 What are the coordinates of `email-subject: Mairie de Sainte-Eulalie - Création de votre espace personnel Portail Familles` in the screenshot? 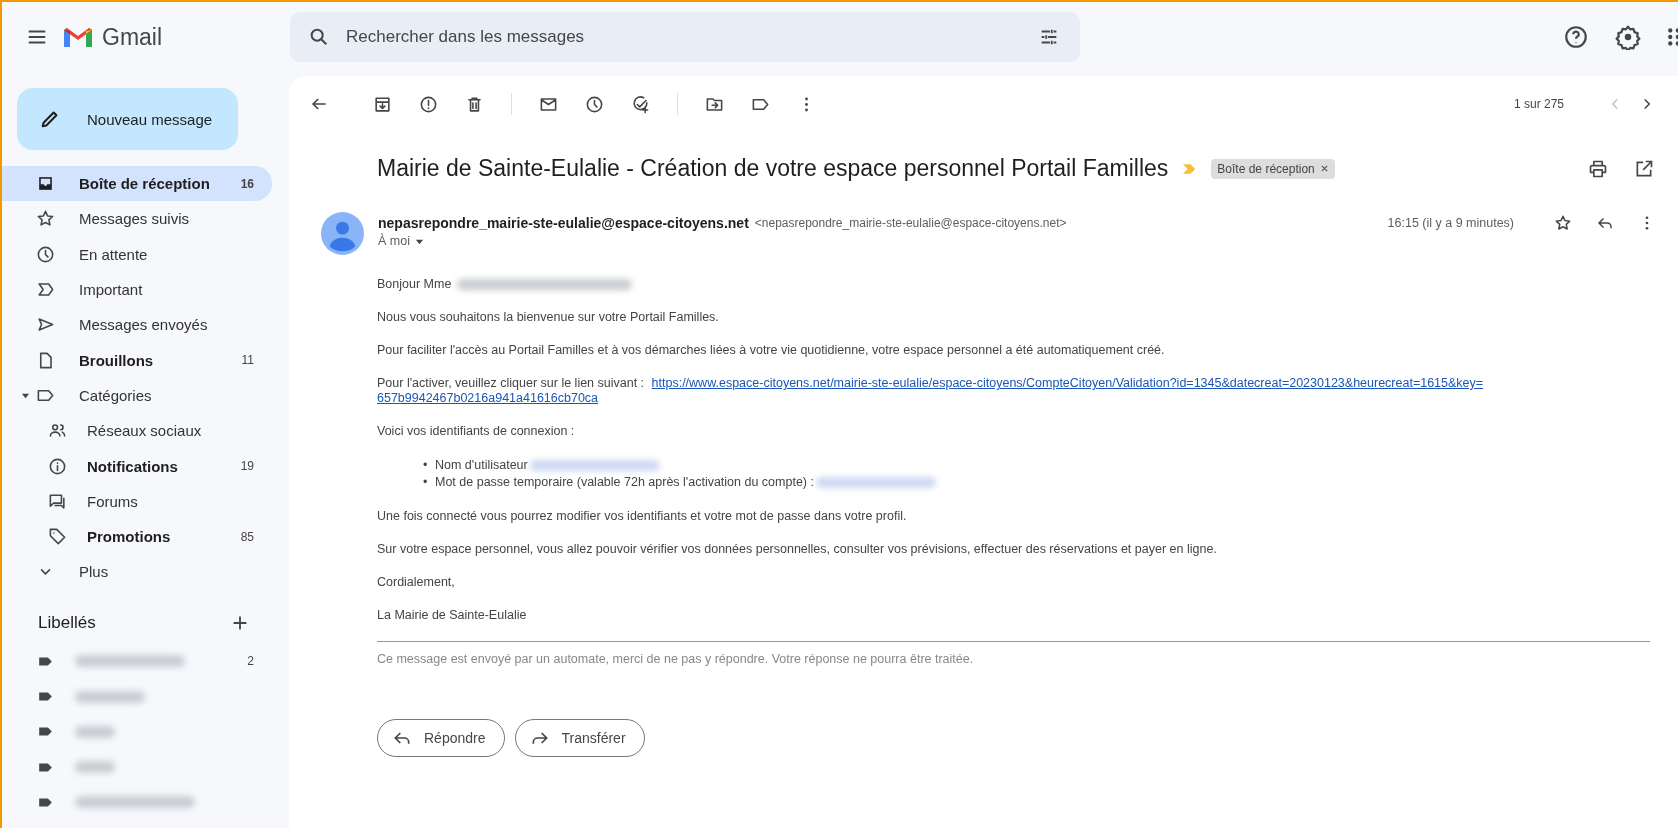 It's located at (773, 168).